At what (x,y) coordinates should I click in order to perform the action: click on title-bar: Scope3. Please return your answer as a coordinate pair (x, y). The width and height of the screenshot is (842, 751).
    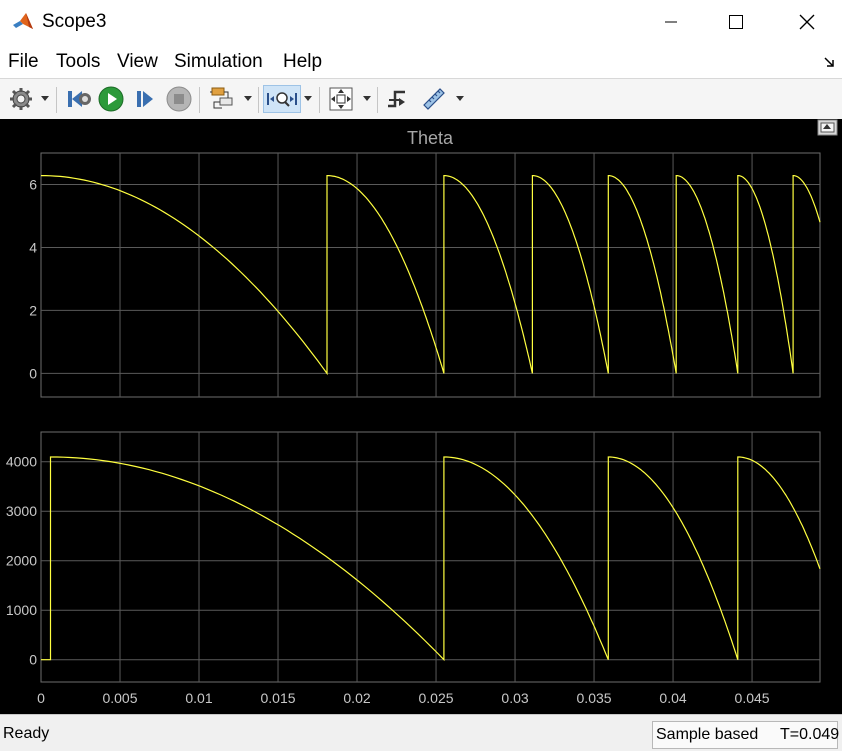
    Looking at the image, I should click on (421, 22).